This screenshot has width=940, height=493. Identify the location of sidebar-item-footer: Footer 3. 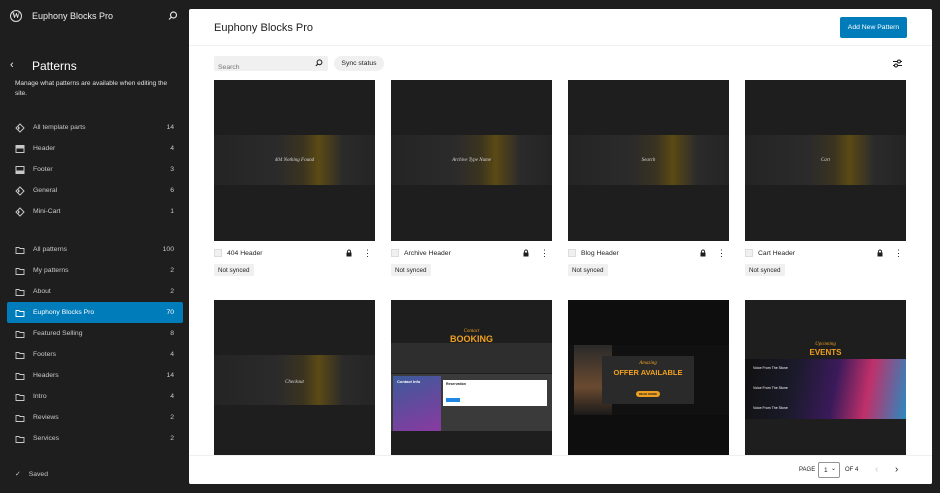
(95, 169).